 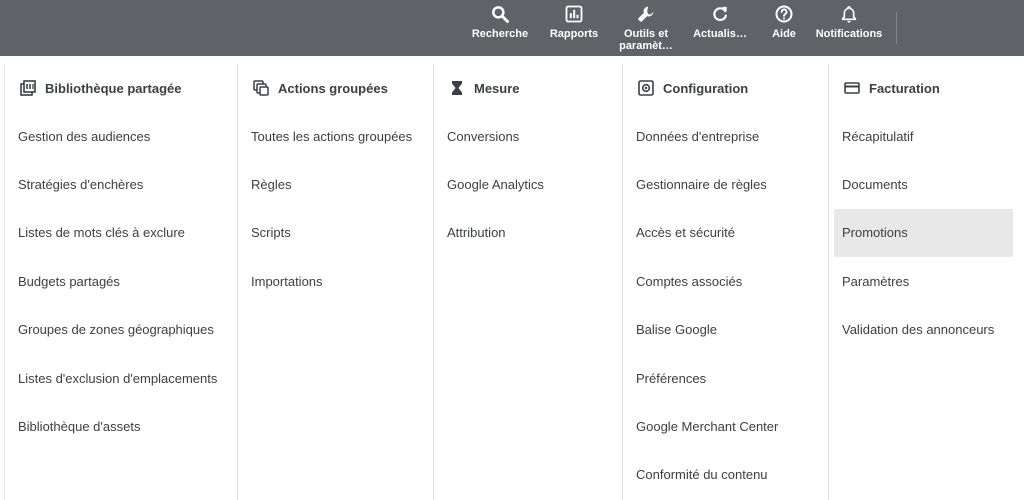 I want to click on column-header: Mesure, so click(x=528, y=88).